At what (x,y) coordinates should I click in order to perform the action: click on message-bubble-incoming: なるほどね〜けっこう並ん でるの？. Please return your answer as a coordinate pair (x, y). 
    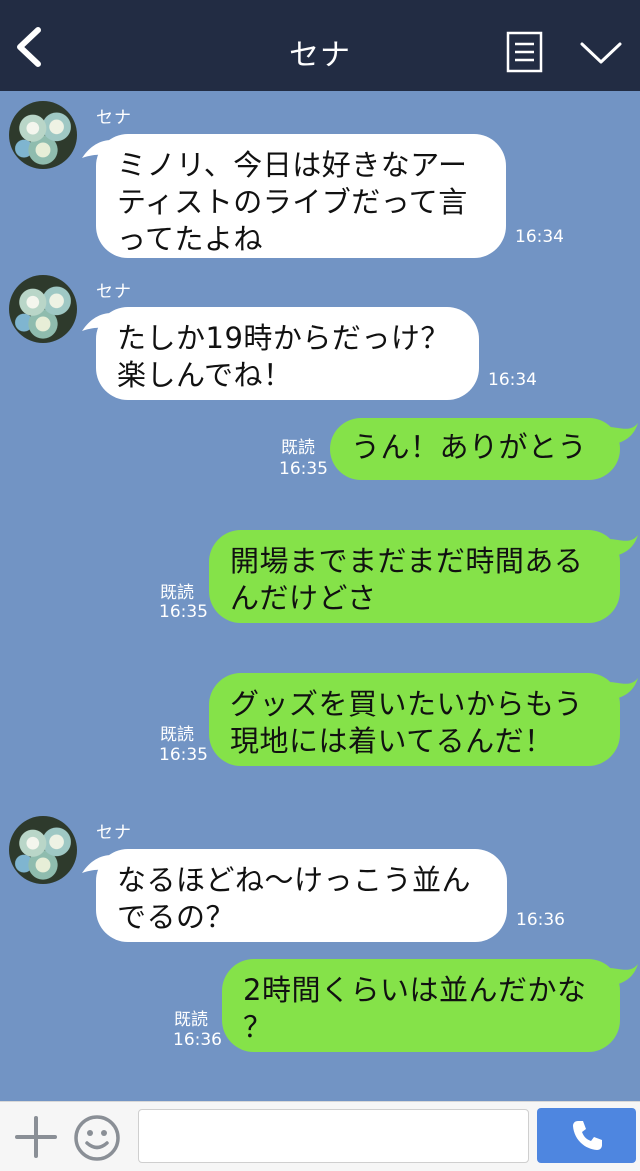
    Looking at the image, I should click on (301, 895).